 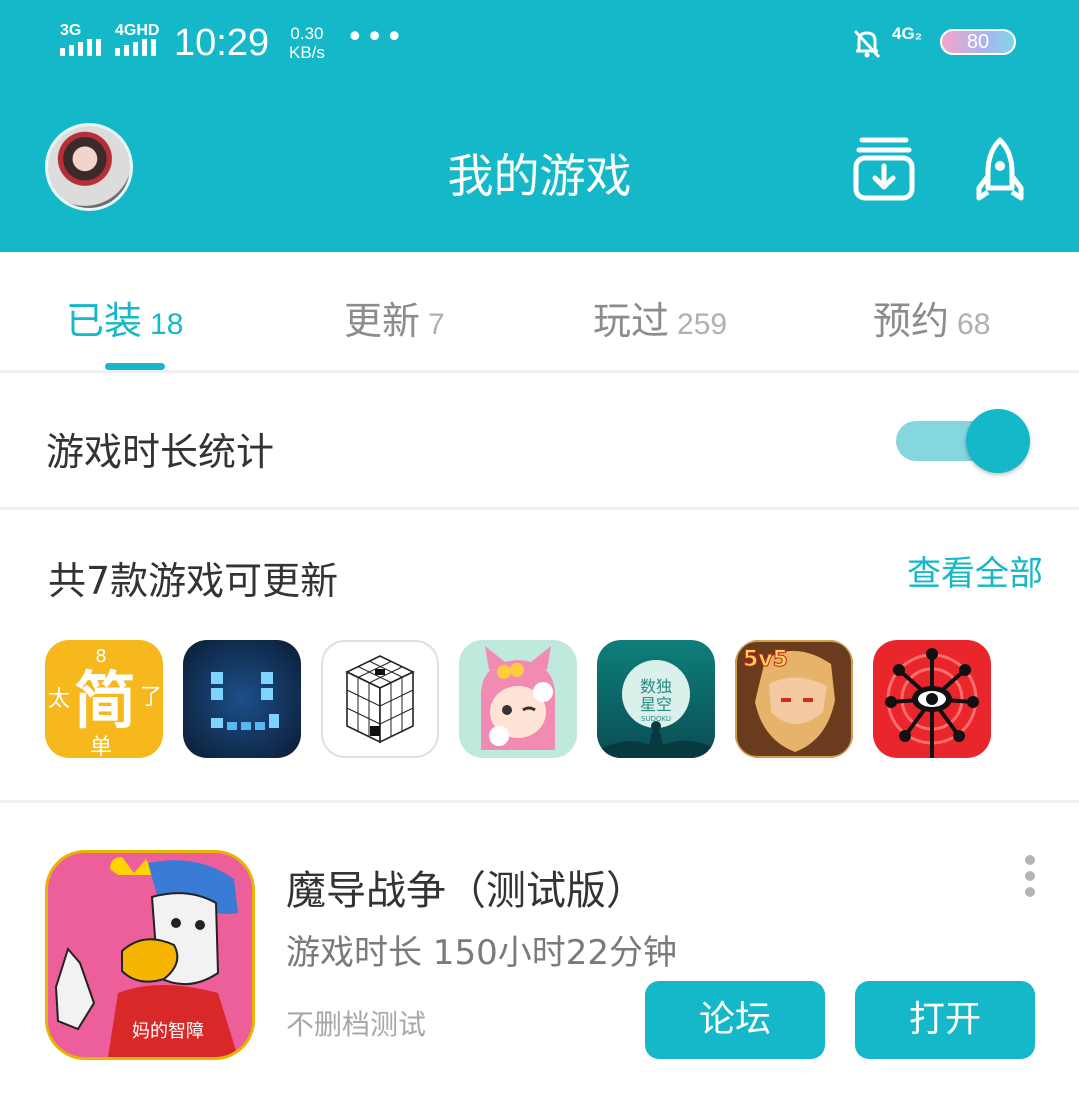 I want to click on sudoku-title-line1: 数独, so click(x=656, y=686).